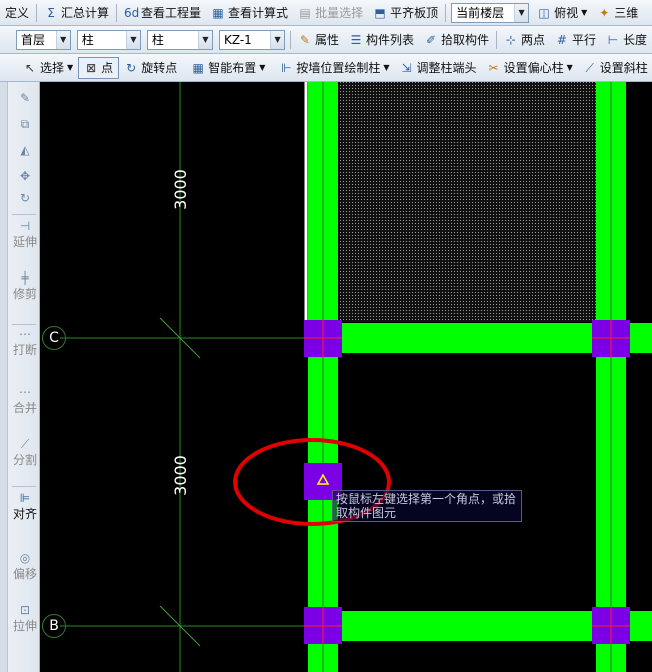 The width and height of the screenshot is (652, 672). I want to click on sidebar-item-offset: ◎ 偏移, so click(25, 566).